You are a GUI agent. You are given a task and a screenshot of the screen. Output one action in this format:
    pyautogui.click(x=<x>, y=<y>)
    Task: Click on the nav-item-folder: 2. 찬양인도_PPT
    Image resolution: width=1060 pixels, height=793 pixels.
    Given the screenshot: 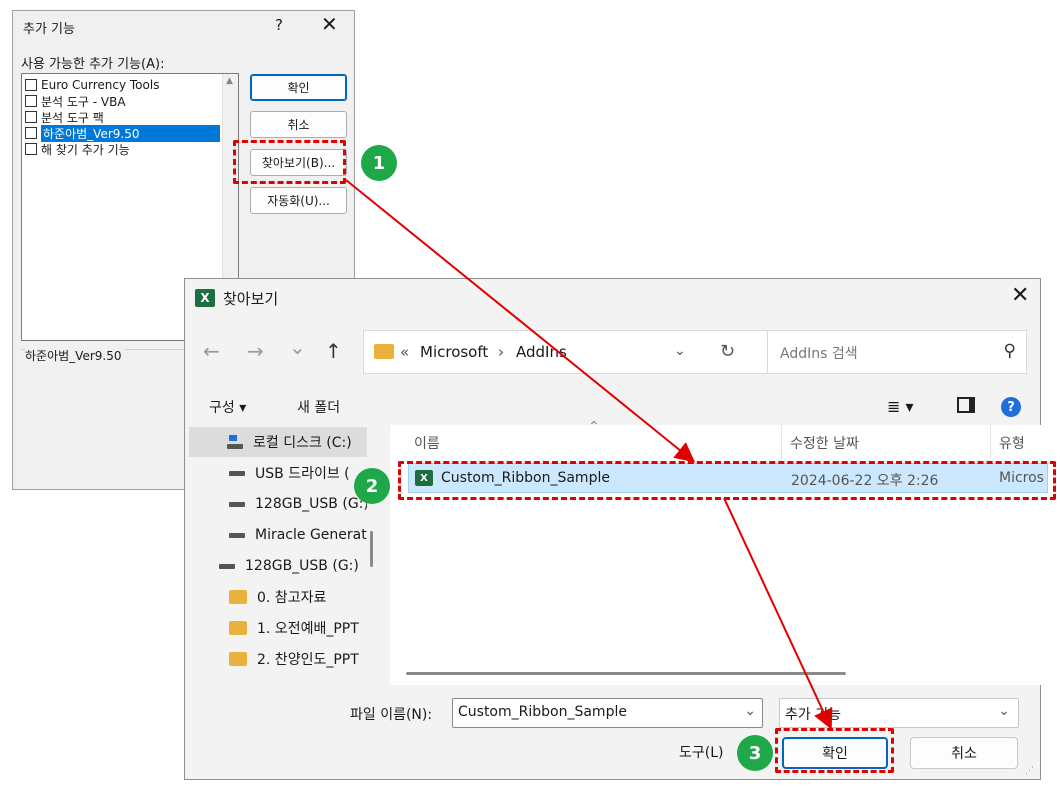 What is the action you would take?
    pyautogui.click(x=316, y=659)
    